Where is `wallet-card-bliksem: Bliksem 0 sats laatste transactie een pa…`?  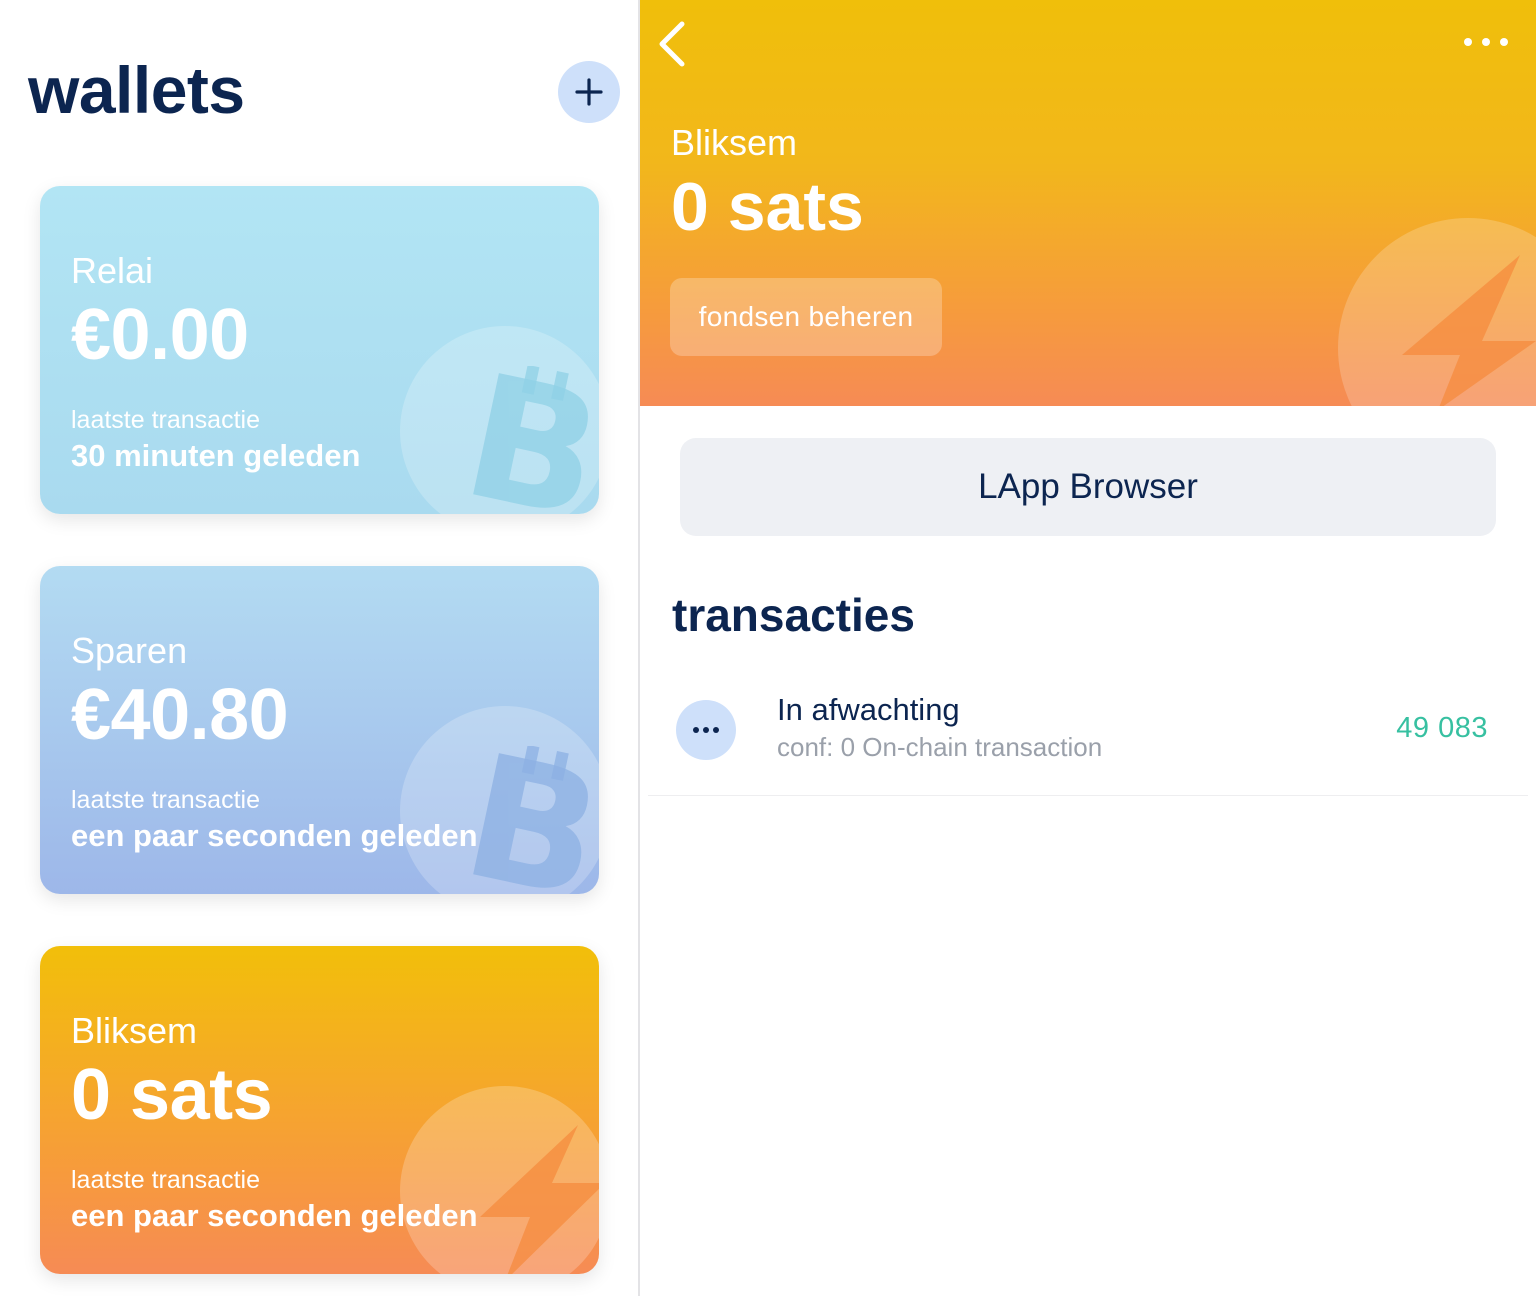 wallet-card-bliksem: Bliksem 0 sats laatste transactie een pa… is located at coordinates (319, 1110).